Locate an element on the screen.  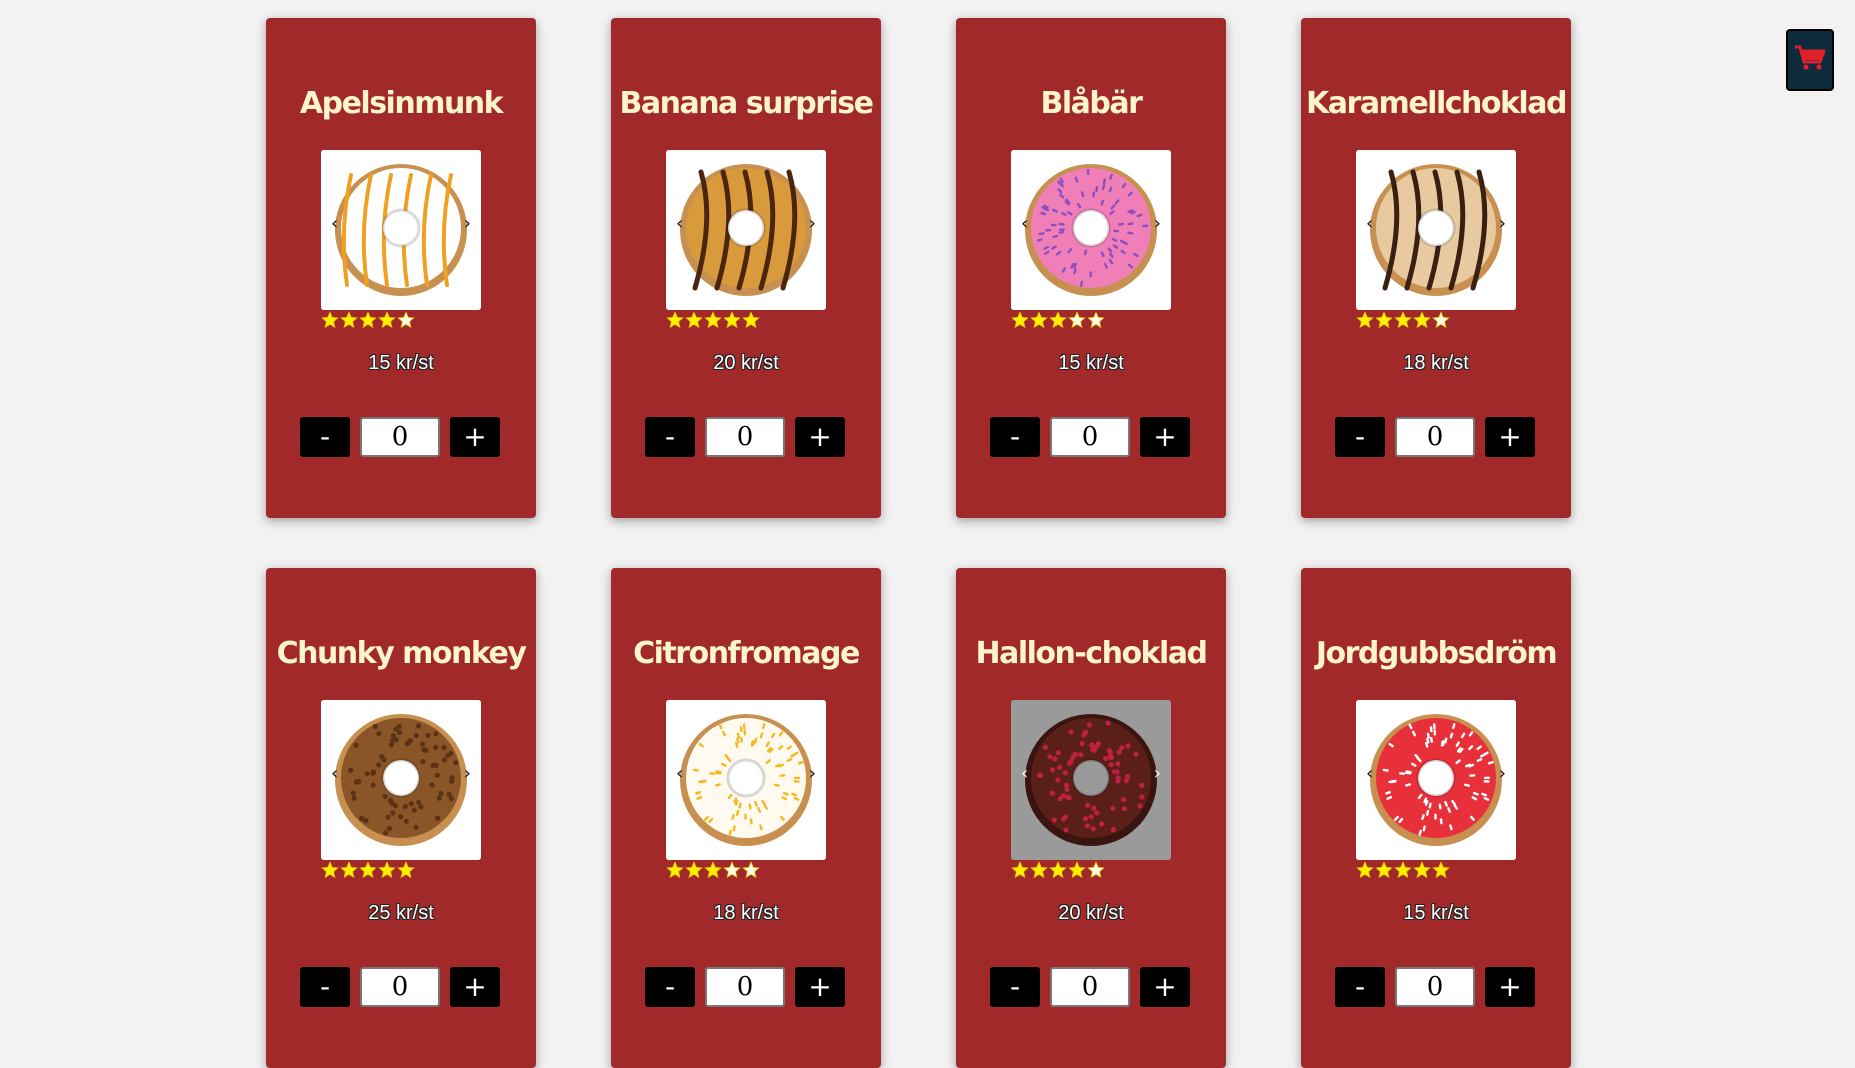
product-price: 25 kr/st is located at coordinates (401, 913).